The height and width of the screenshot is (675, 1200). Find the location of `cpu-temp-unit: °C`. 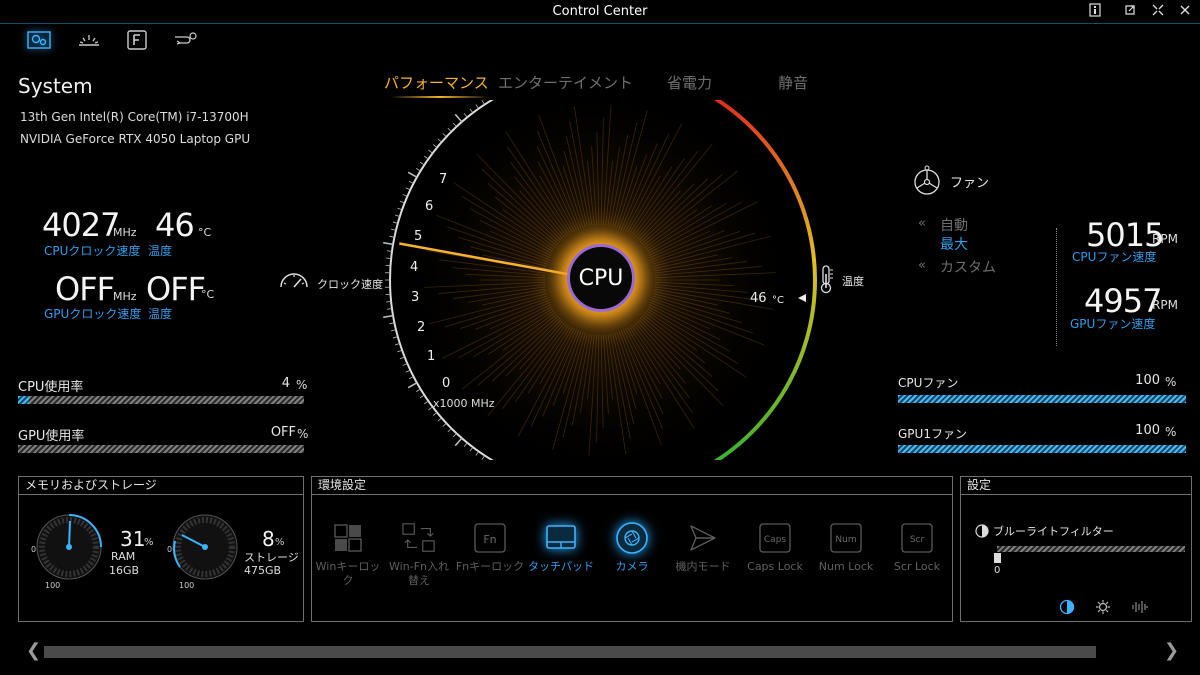

cpu-temp-unit: °C is located at coordinates (205, 232).